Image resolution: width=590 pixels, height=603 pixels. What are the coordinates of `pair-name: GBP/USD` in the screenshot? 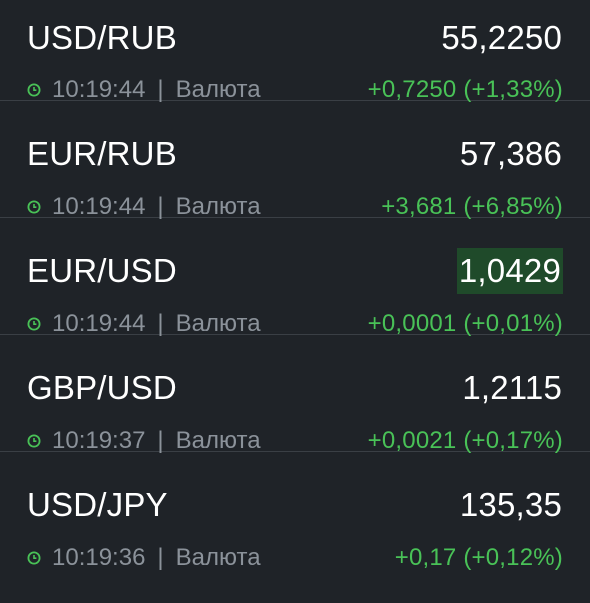 It's located at (102, 387).